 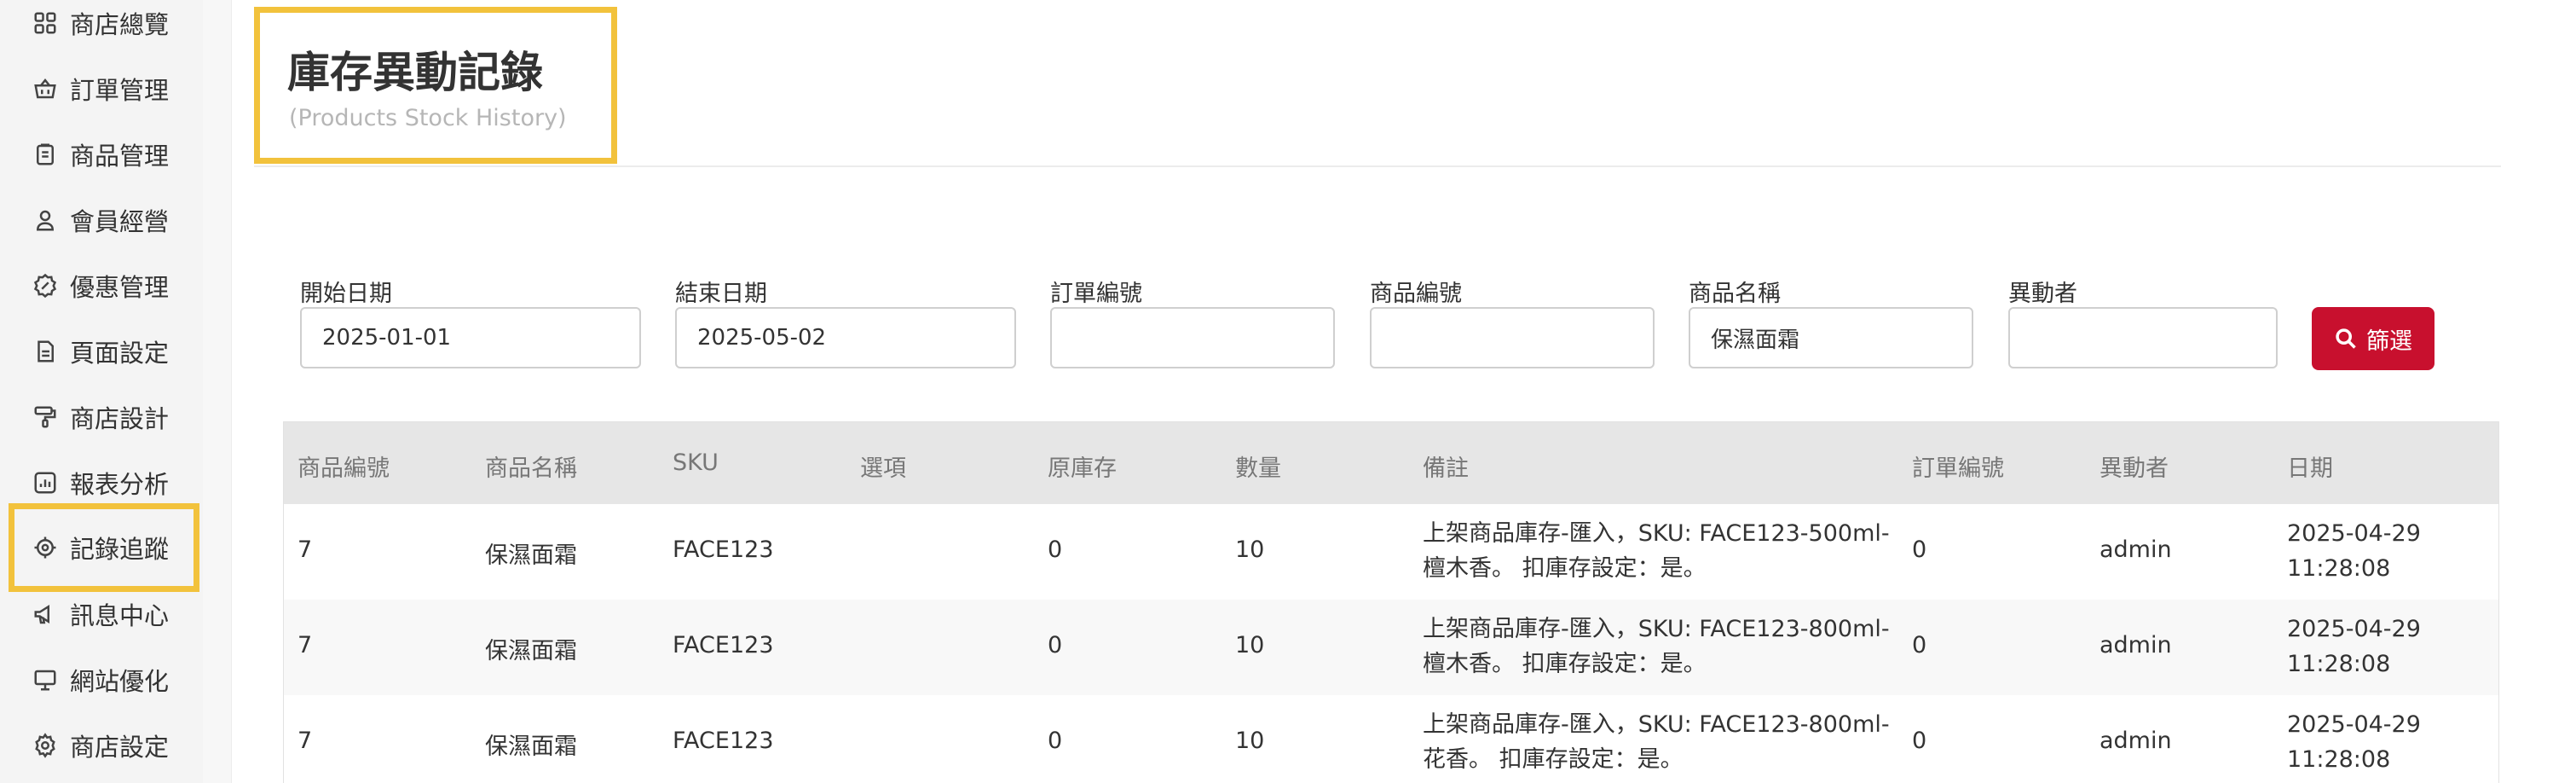 I want to click on sidebar-item-label: 記錄追蹤, so click(x=120, y=549).